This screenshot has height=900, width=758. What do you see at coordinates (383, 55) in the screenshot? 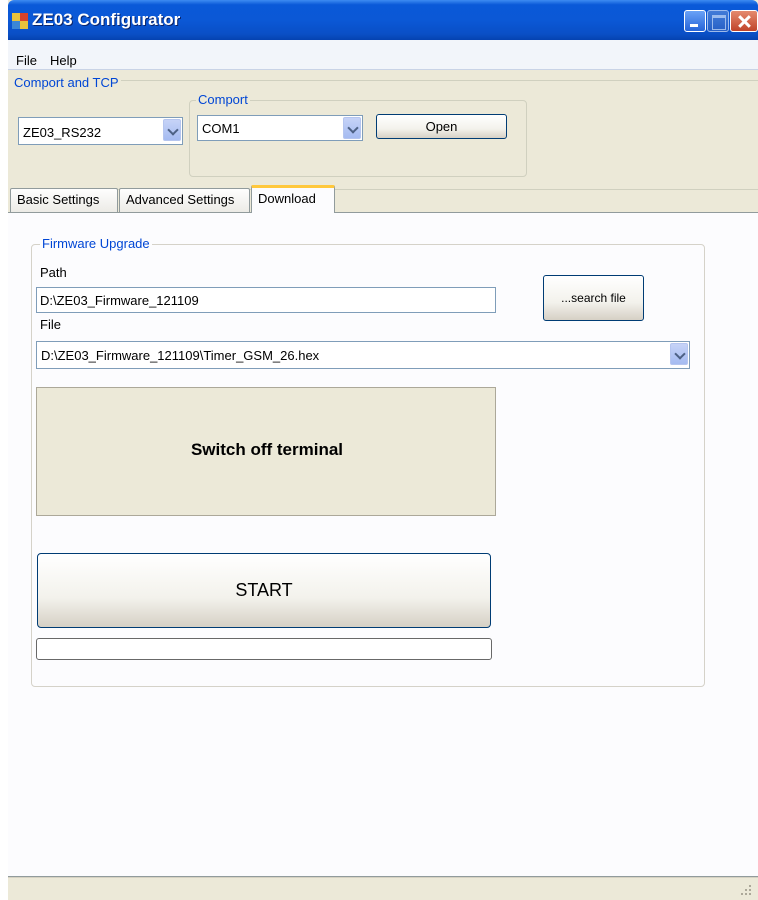
I see `menu-bar: File Help` at bounding box center [383, 55].